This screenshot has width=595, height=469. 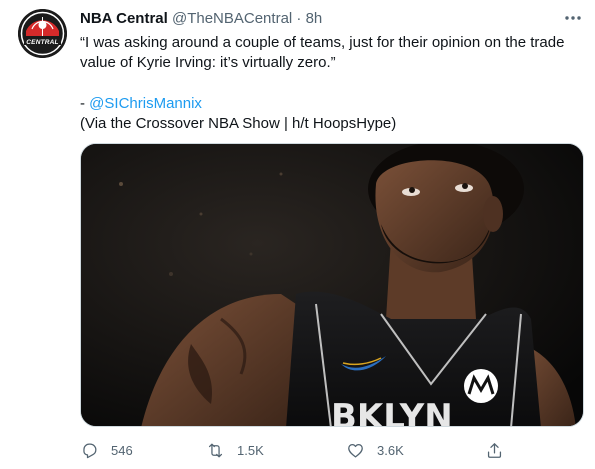 What do you see at coordinates (330, 104) in the screenshot?
I see `tweet-credit: - @SIChrisMannix` at bounding box center [330, 104].